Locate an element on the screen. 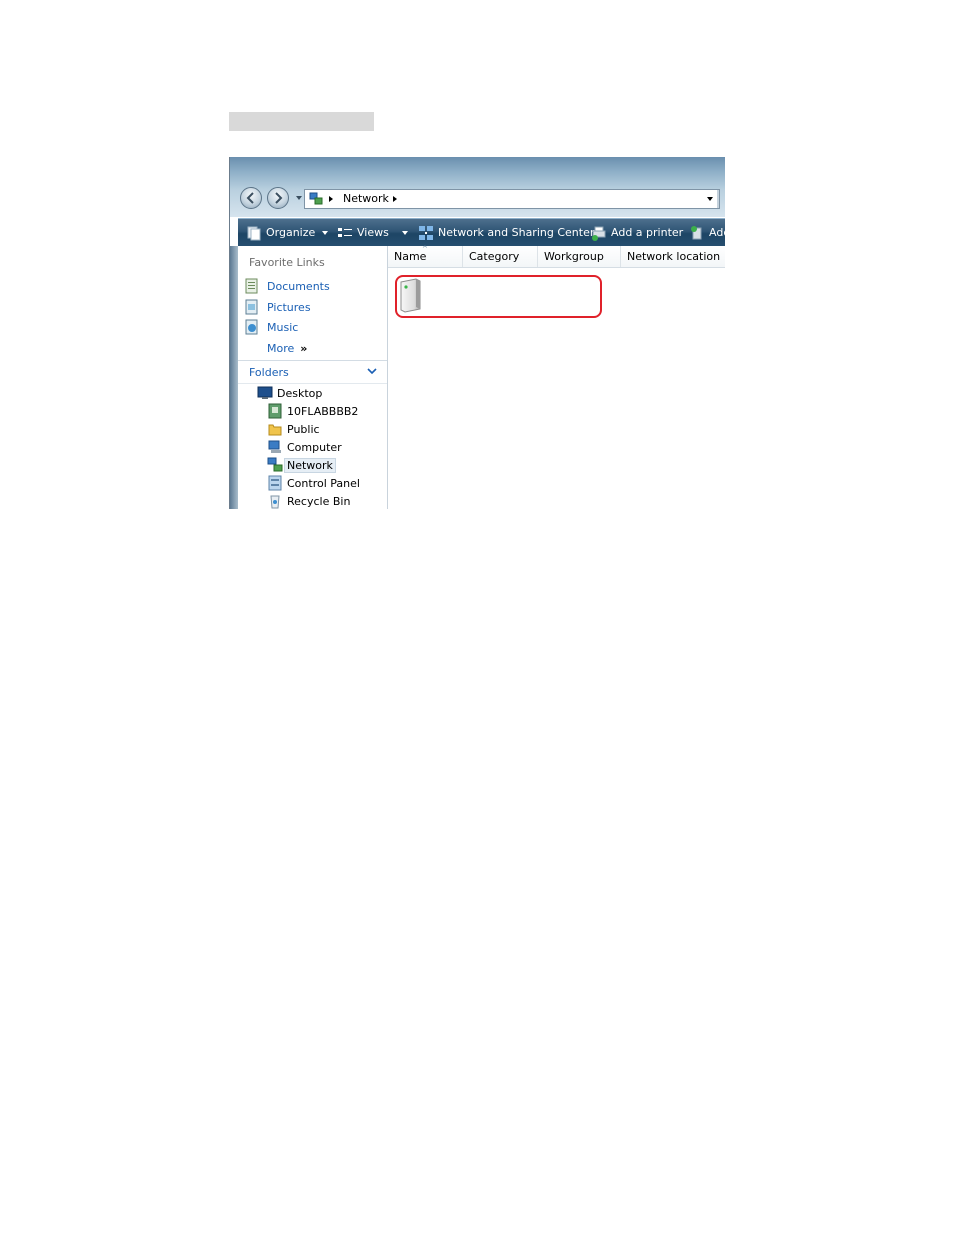 The height and width of the screenshot is (1235, 954). column-network-location-label: Network location is located at coordinates (674, 256).